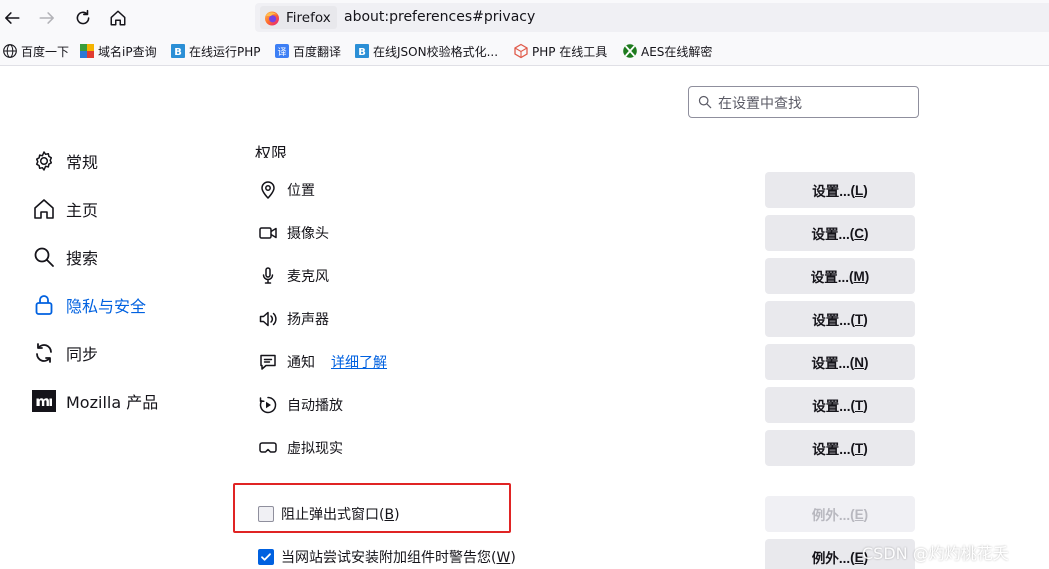  What do you see at coordinates (803, 102) in the screenshot?
I see `settings-search-input: 在设置中查找` at bounding box center [803, 102].